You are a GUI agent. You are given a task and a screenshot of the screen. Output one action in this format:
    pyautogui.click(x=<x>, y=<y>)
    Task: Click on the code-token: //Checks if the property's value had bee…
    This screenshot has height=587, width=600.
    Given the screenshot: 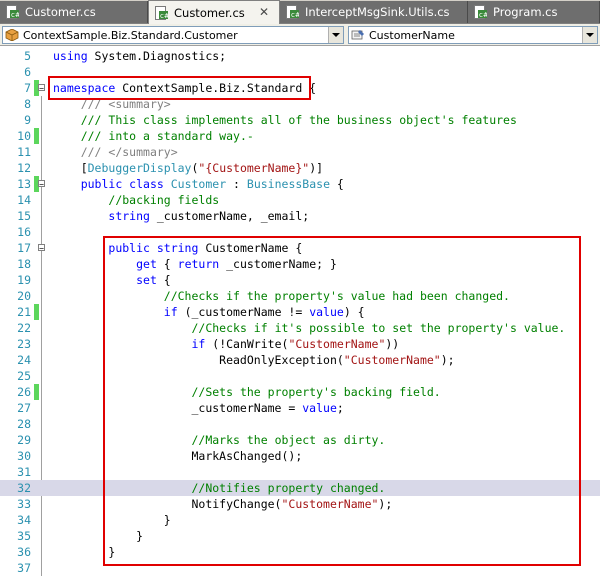 What is the action you would take?
    pyautogui.click(x=336, y=296)
    